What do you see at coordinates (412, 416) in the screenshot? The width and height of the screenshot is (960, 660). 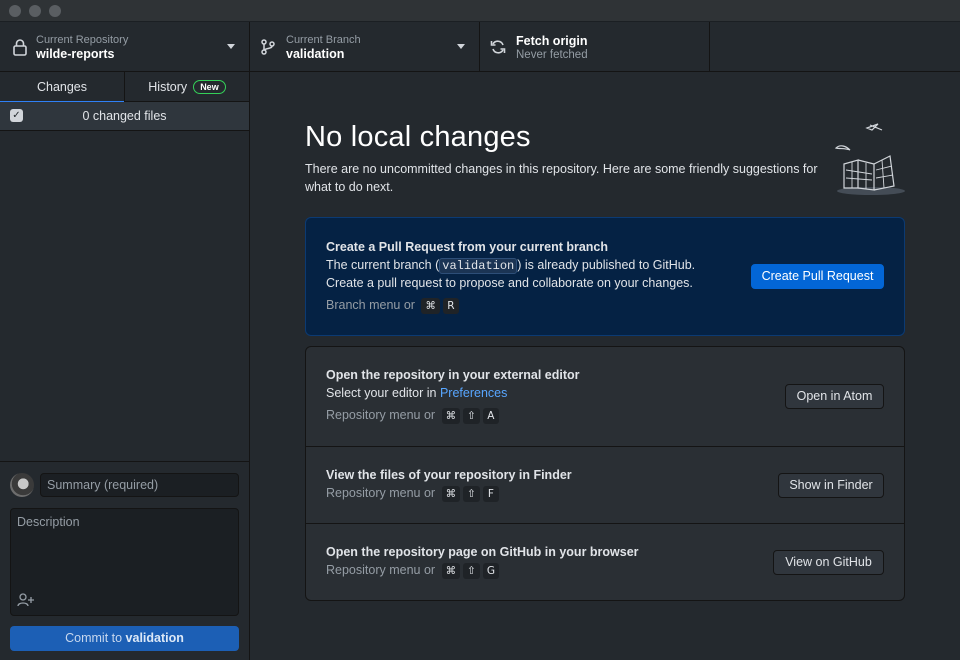 I see `open-editor-hint: Repository menu or ⌘ ⇧ A` at bounding box center [412, 416].